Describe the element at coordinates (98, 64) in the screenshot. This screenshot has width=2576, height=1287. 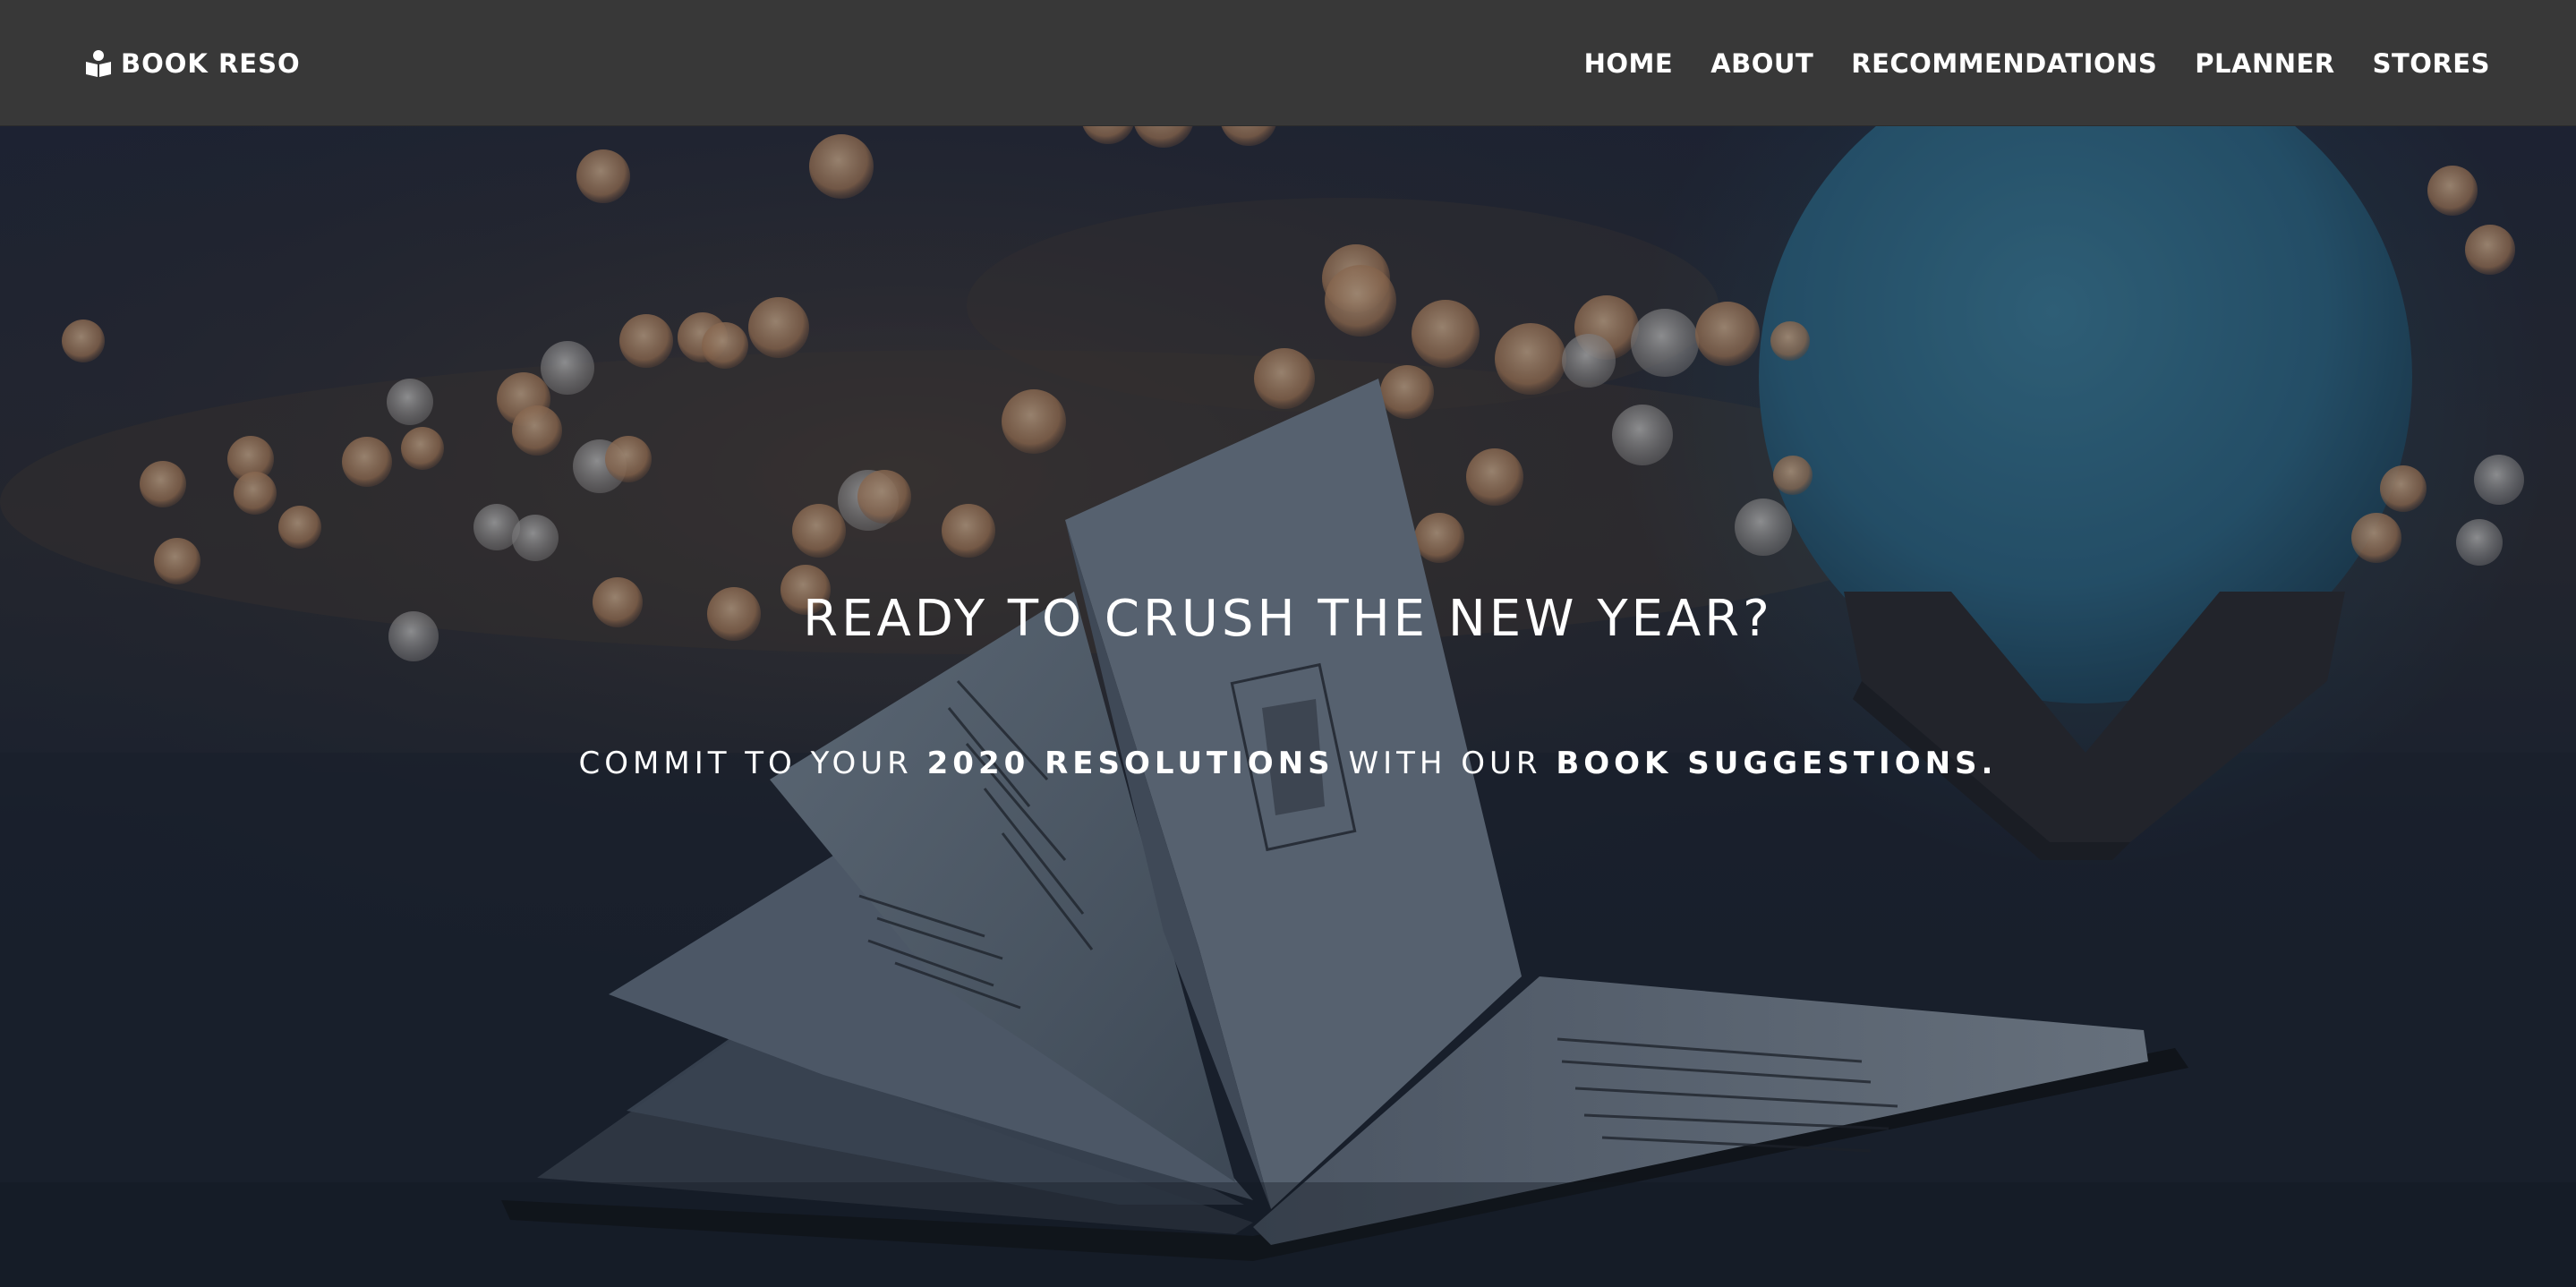
I see `open-book-reader-icon` at that location.